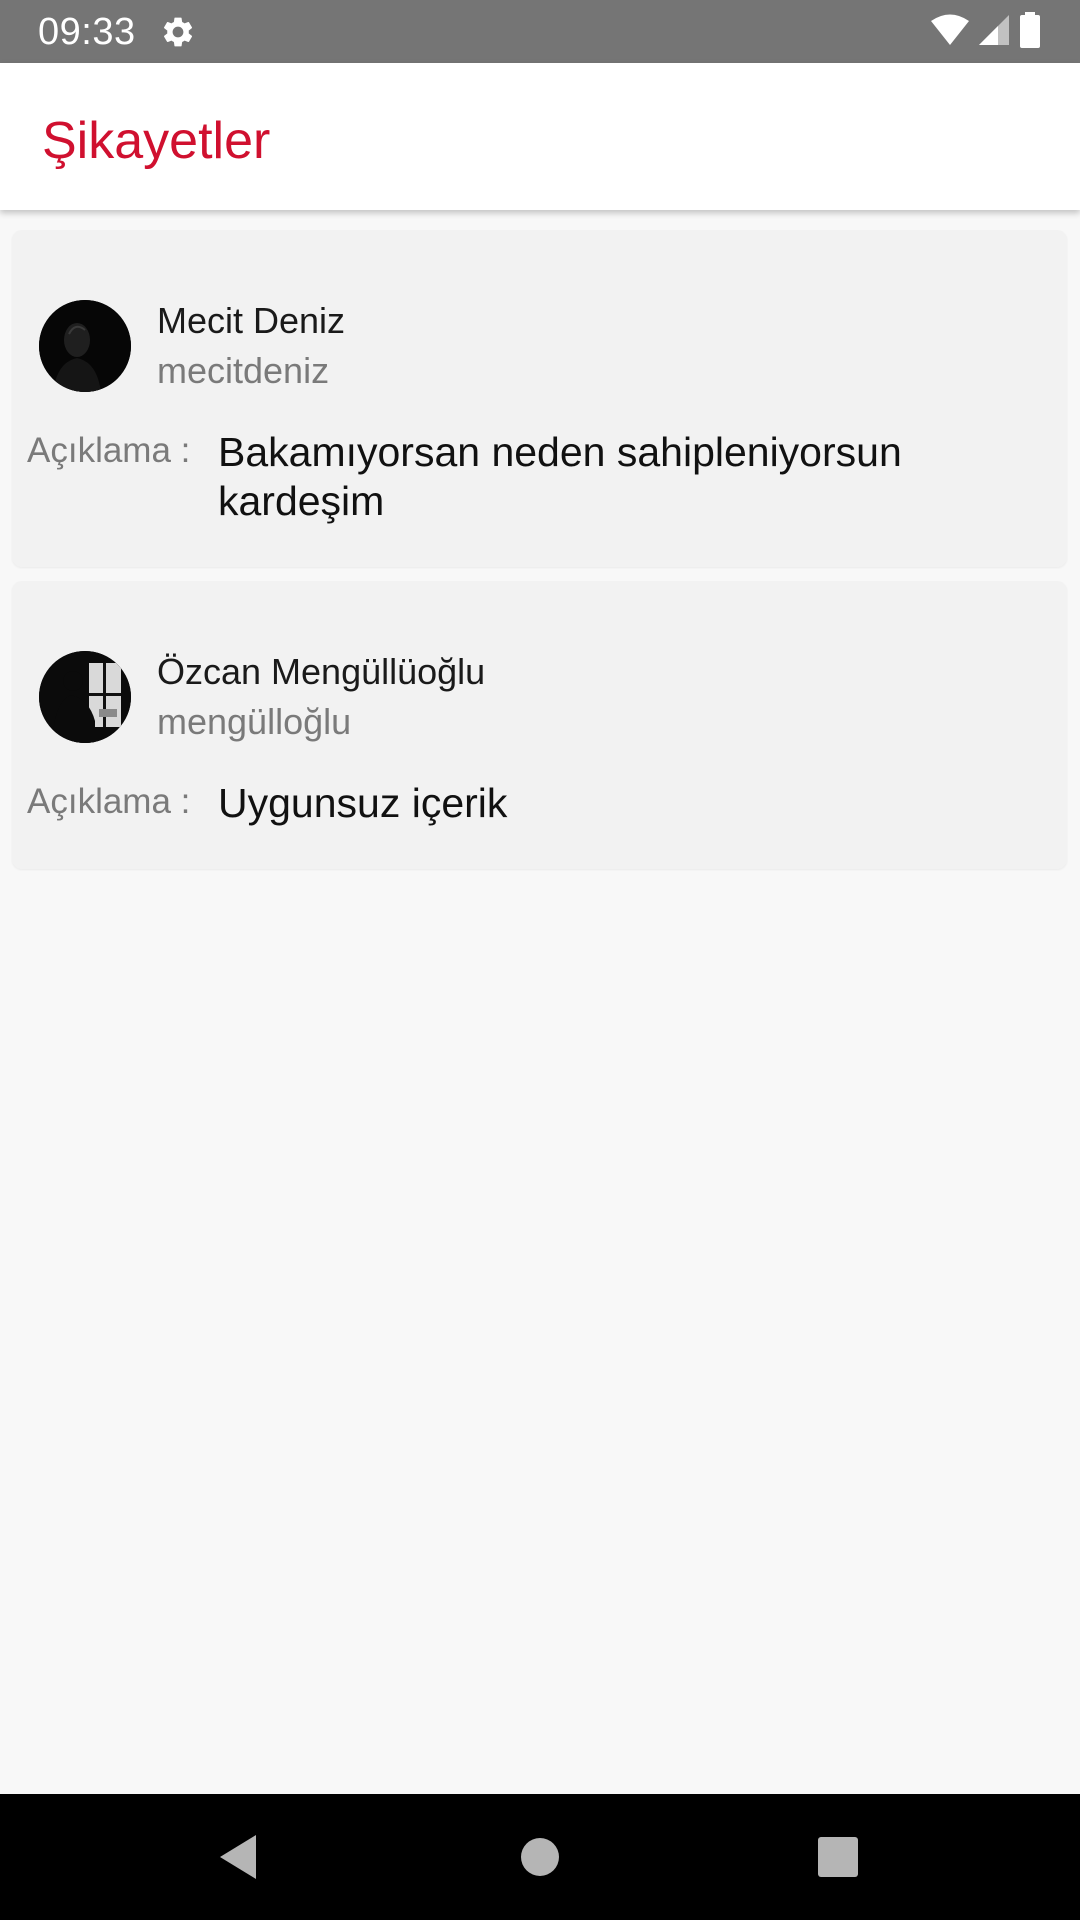 The height and width of the screenshot is (1920, 1080). I want to click on status-icons, so click(986, 32).